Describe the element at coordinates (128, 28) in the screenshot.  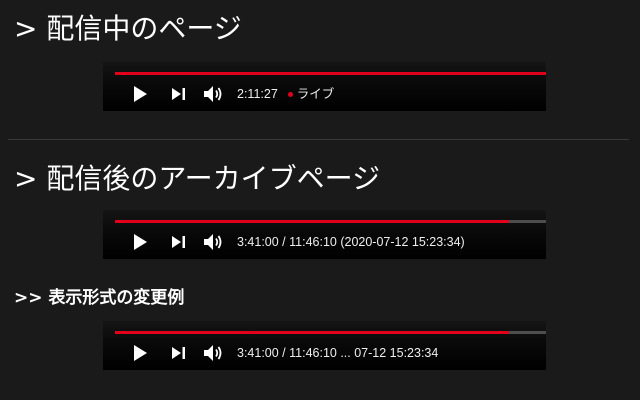
I see `live-page-heading: > 配信中のページ` at that location.